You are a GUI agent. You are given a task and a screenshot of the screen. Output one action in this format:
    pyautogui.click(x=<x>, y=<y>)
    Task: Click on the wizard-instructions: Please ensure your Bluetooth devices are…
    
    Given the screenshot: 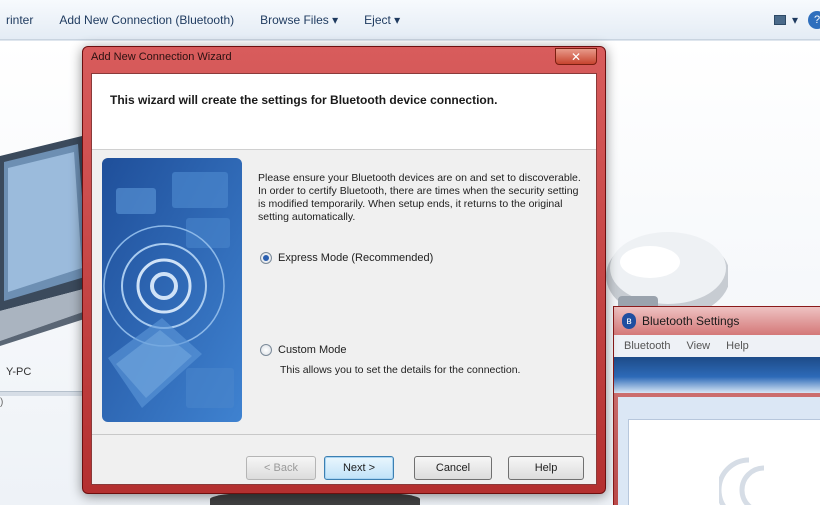 What is the action you would take?
    pyautogui.click(x=423, y=198)
    